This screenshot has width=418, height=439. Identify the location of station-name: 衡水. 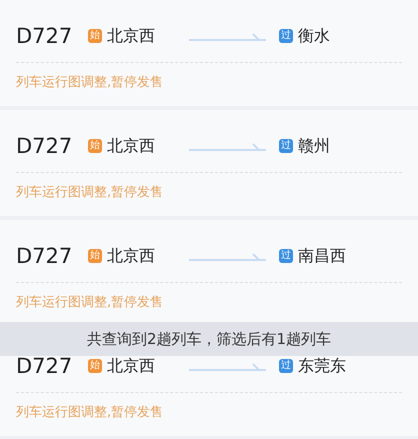
(314, 36).